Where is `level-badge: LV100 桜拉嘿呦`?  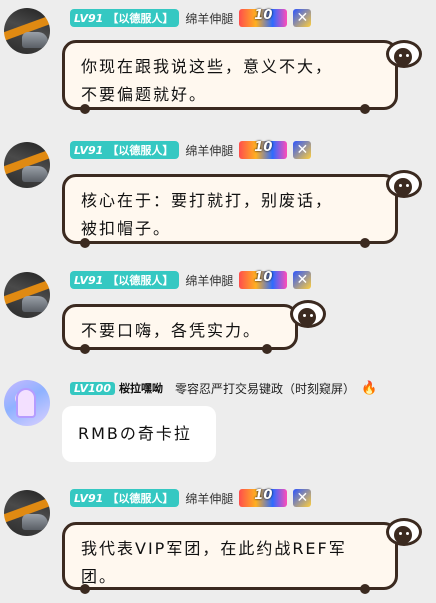
level-badge: LV100 桜拉嘿呦 is located at coordinates (119, 388).